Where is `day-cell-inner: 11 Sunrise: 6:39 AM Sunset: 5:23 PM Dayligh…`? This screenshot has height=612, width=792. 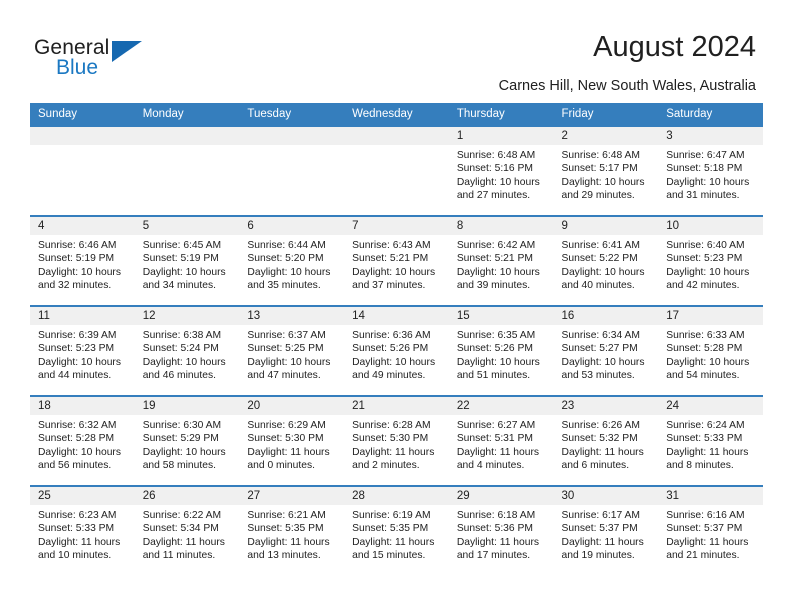 day-cell-inner: 11 Sunrise: 6:39 AM Sunset: 5:23 PM Dayligh… is located at coordinates (82, 351).